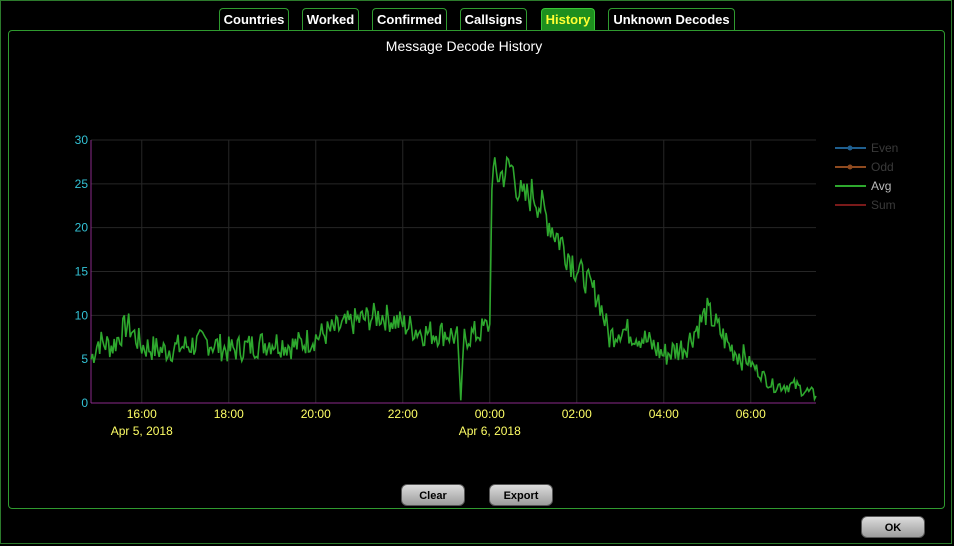 This screenshot has width=954, height=546. Describe the element at coordinates (751, 414) in the screenshot. I see `x-tick-label: 06:00` at that location.